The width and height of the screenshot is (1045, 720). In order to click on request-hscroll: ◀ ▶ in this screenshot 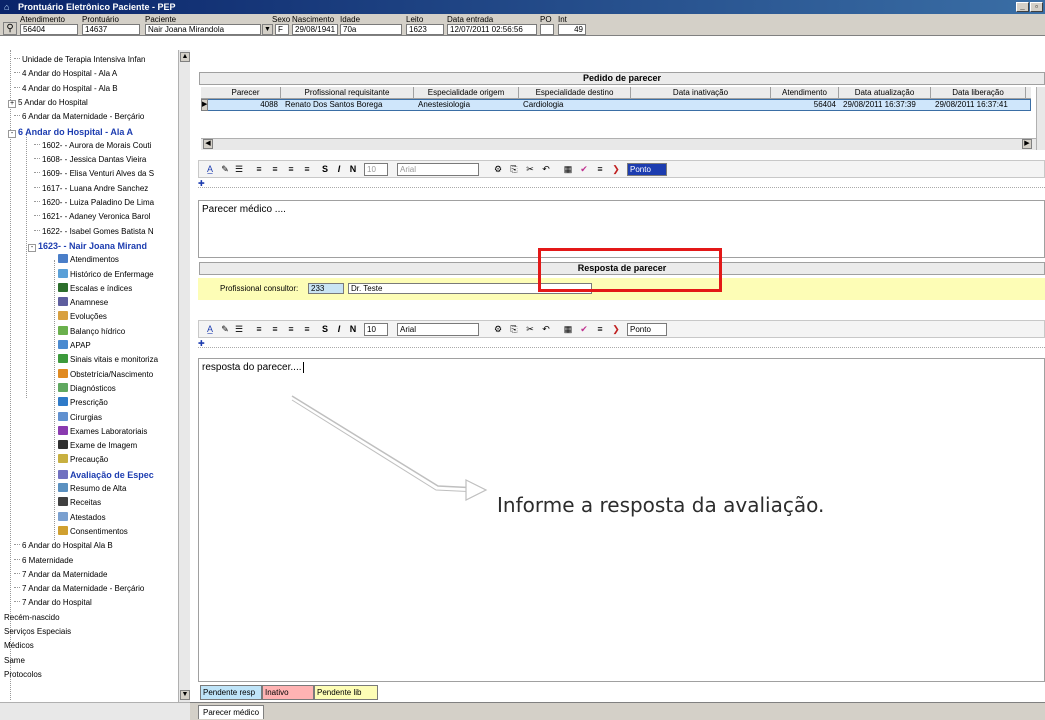, I will do `click(618, 144)`.